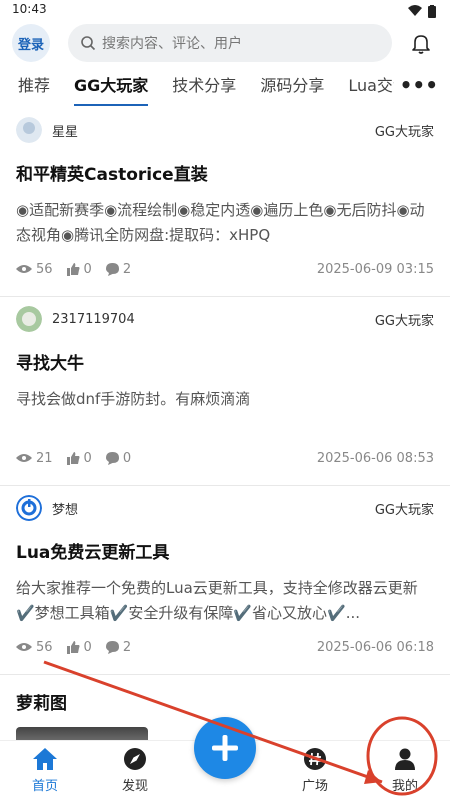  I want to click on post-author: 2317119704, so click(213, 319).